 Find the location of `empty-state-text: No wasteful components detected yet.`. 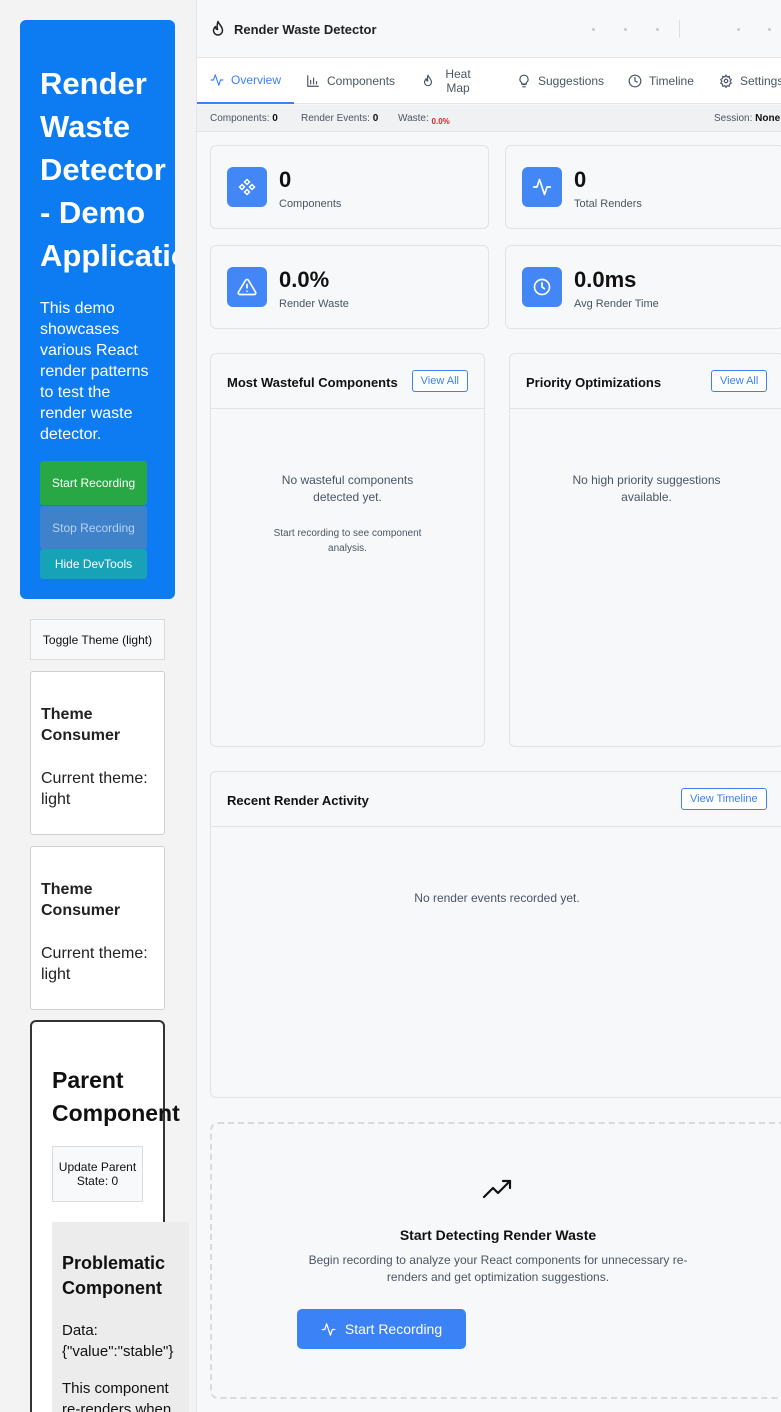

empty-state-text: No wasteful components detected yet. is located at coordinates (347, 488).